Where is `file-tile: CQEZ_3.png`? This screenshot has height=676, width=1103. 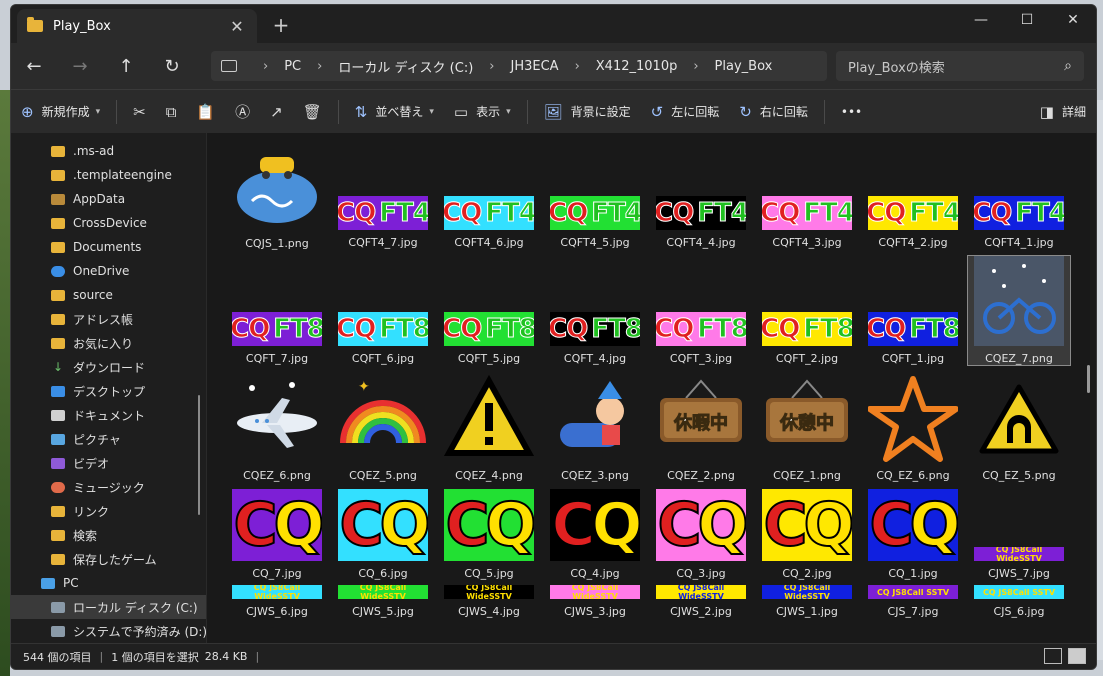
file-tile: CQEZ_3.png is located at coordinates (595, 427).